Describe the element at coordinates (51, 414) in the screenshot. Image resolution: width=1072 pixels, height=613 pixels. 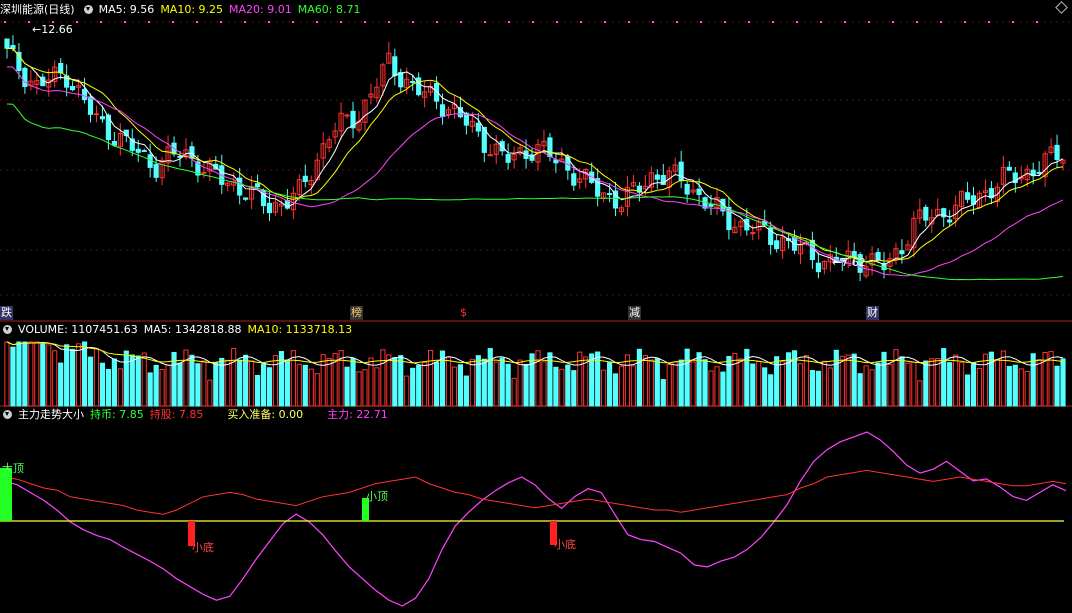
I see `indicator-name: 主力走势大小` at that location.